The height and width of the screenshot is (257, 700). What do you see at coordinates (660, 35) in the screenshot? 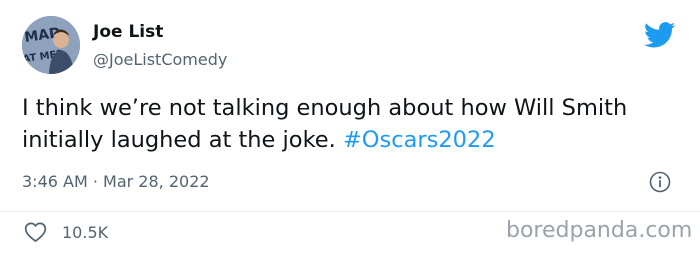
I see `twitter-bird-icon` at bounding box center [660, 35].